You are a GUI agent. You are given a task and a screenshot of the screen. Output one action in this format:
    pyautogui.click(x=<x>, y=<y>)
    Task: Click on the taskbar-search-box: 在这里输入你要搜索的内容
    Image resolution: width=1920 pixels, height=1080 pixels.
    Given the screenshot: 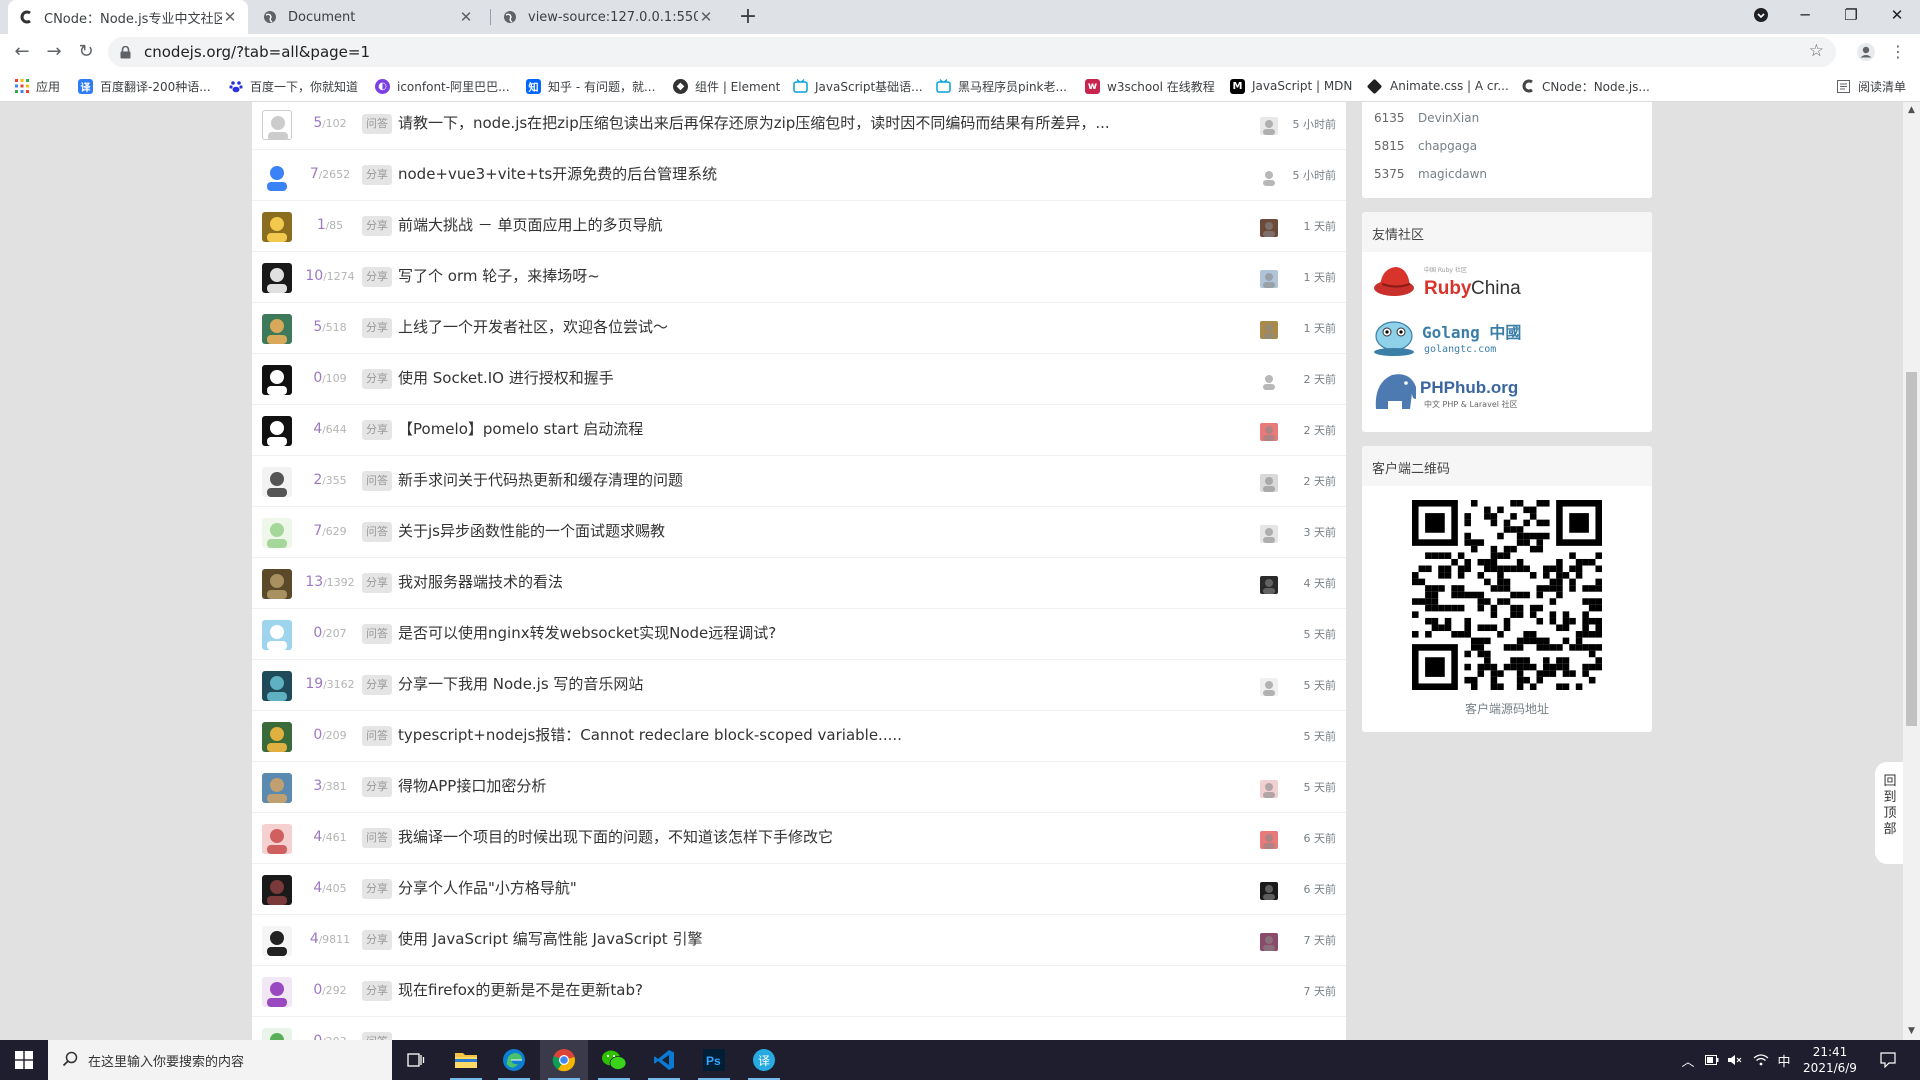 What is the action you would take?
    pyautogui.click(x=220, y=1060)
    